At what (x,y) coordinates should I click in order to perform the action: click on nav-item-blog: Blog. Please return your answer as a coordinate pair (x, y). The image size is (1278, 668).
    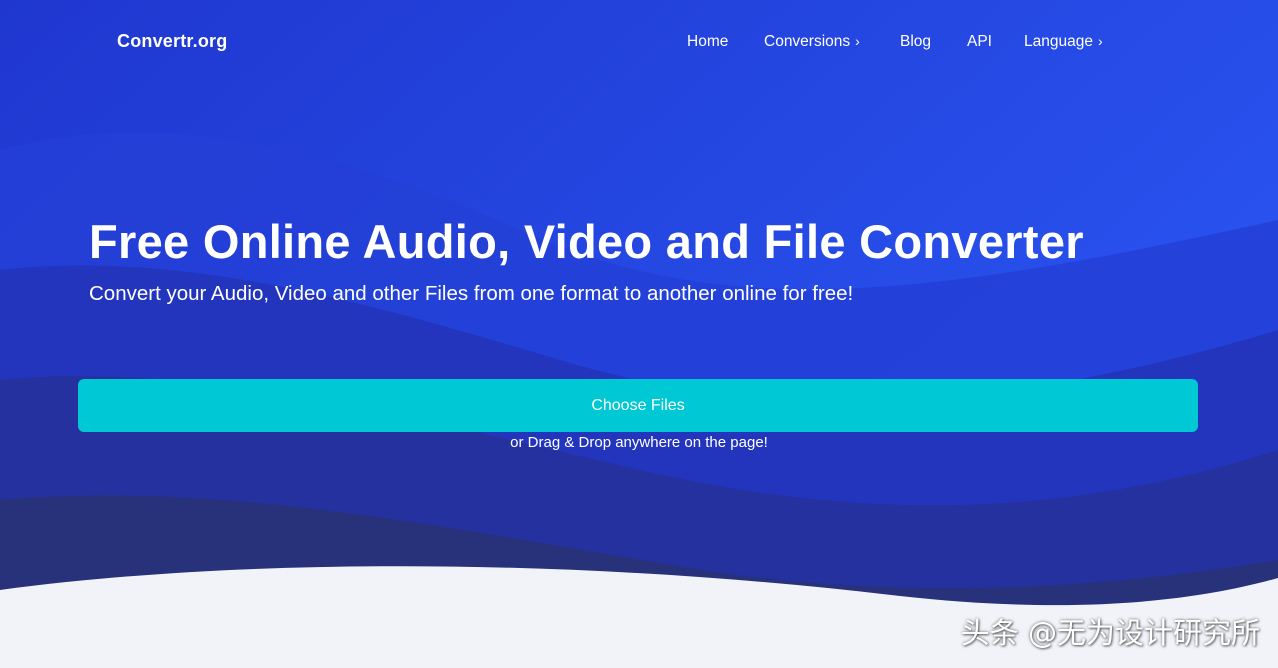
    Looking at the image, I should click on (915, 42).